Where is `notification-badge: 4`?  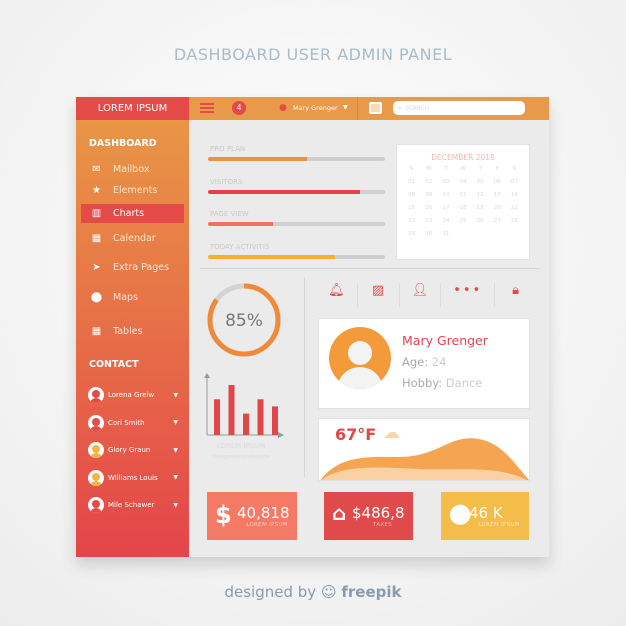
notification-badge: 4 is located at coordinates (239, 108).